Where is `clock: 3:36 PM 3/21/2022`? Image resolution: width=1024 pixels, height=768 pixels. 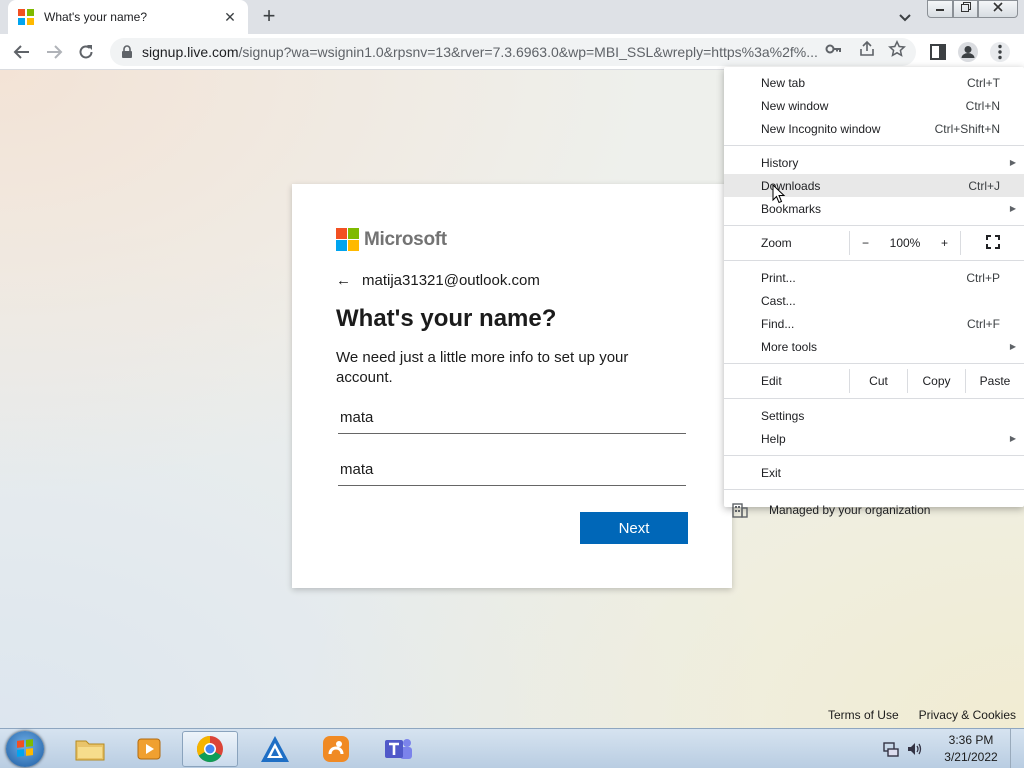 clock: 3:36 PM 3/21/2022 is located at coordinates (971, 749).